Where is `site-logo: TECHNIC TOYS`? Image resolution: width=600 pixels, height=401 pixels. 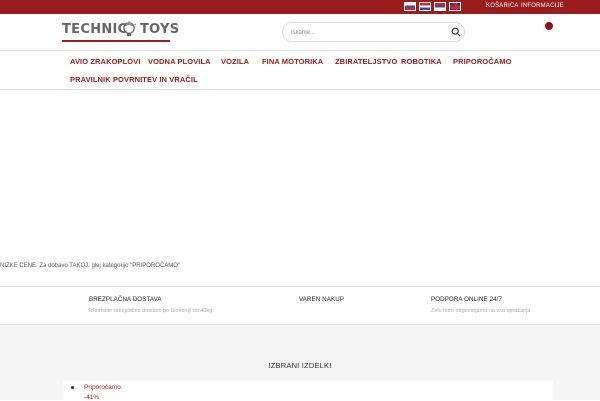 site-logo: TECHNIC TOYS is located at coordinates (120, 33).